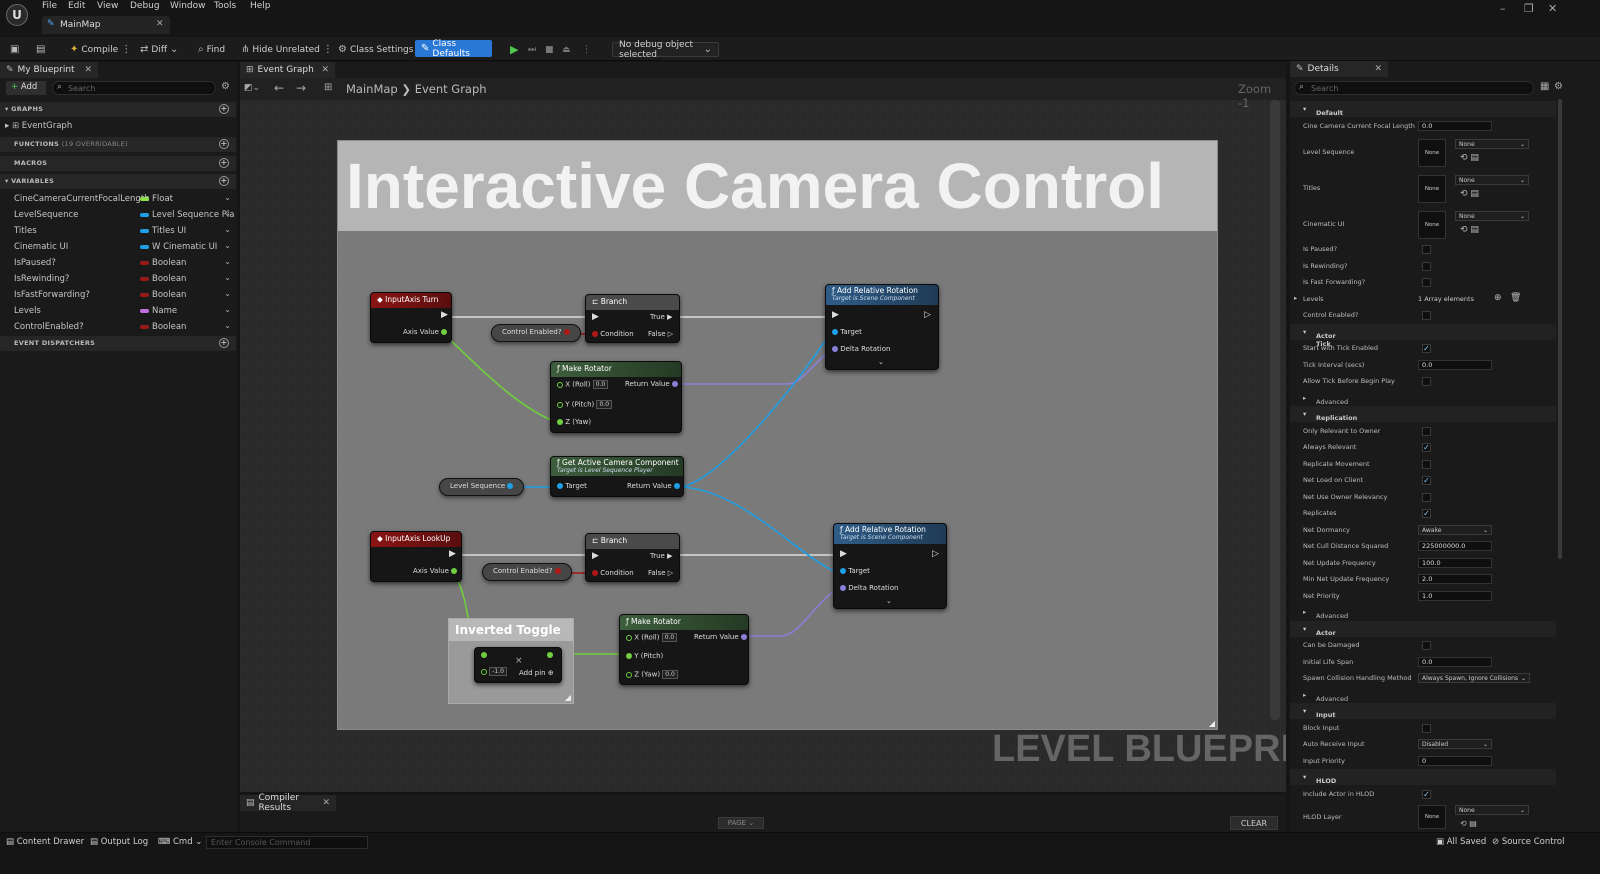  I want to click on add-macro-icon: +, so click(224, 163).